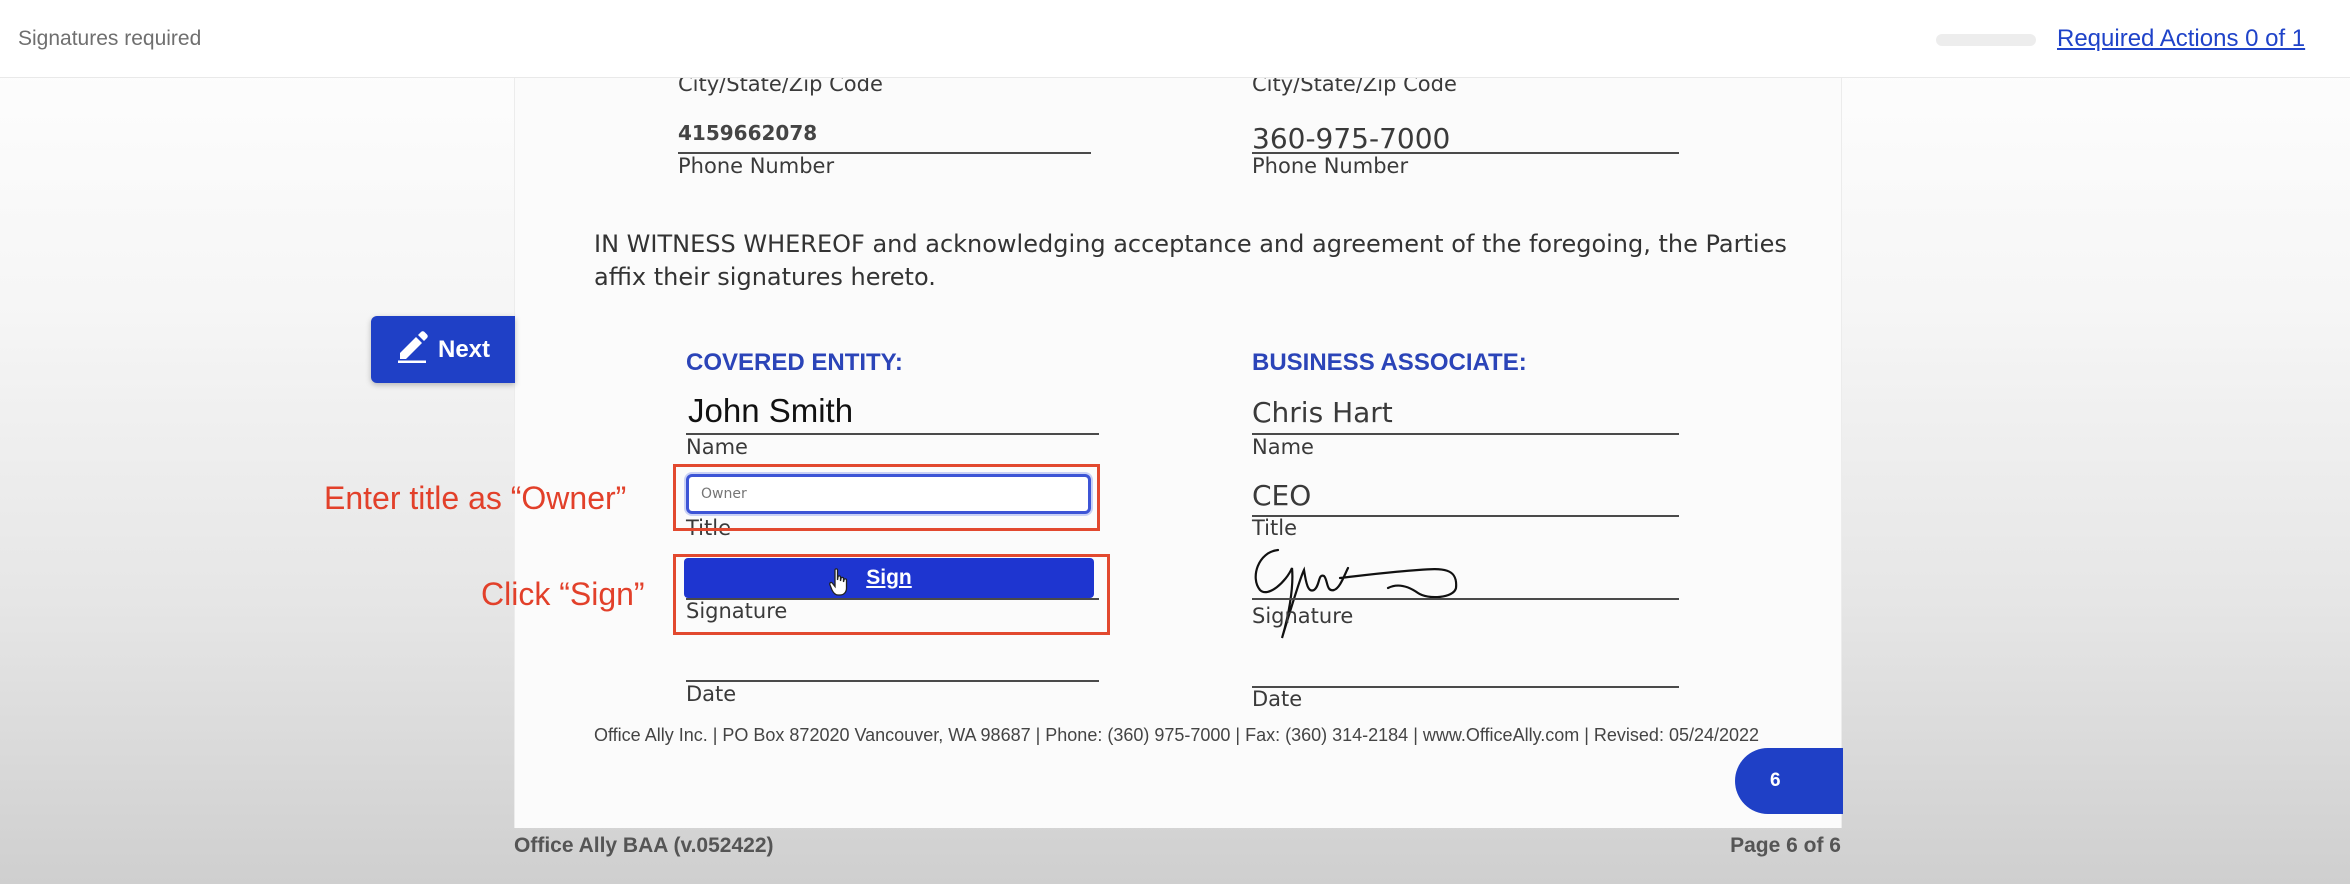 The height and width of the screenshot is (884, 2350). Describe the element at coordinates (892, 681) in the screenshot. I see `covered-date-line` at that location.